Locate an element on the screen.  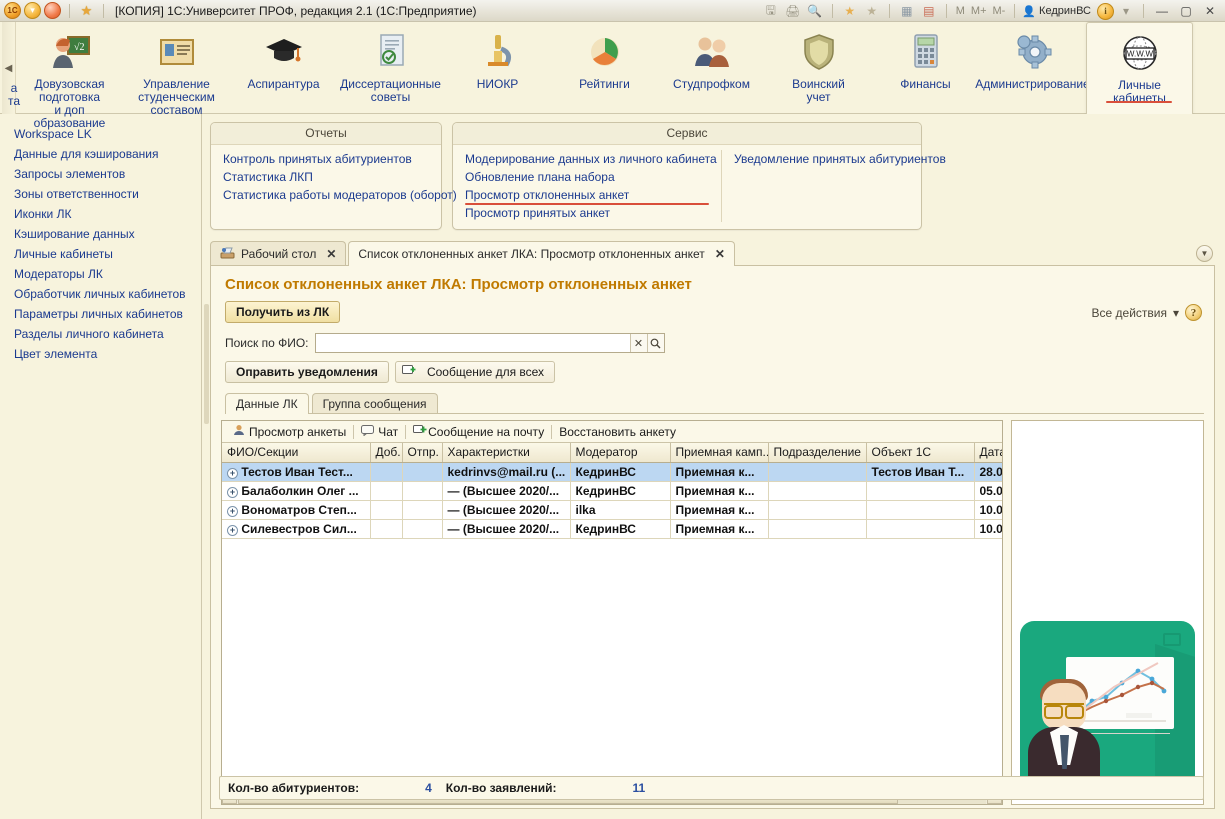
column-header-moderator: Модератор is located at coordinates (620, 453).